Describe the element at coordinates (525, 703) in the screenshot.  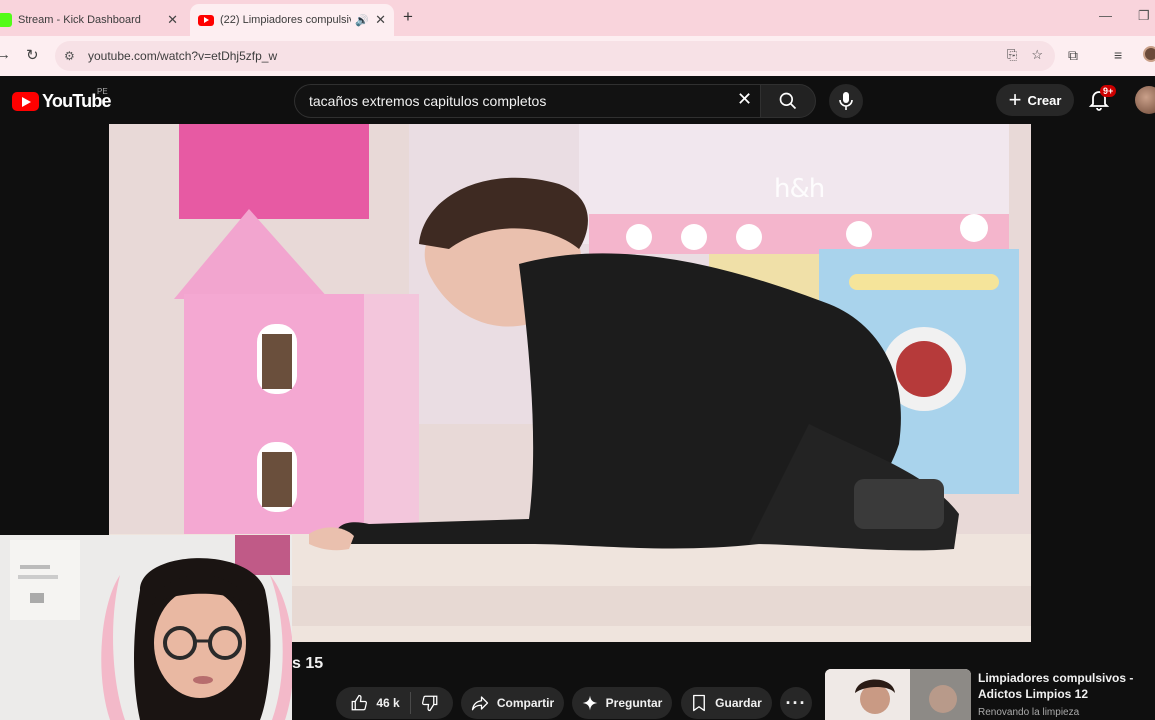
I see `share-label: Compartir` at that location.